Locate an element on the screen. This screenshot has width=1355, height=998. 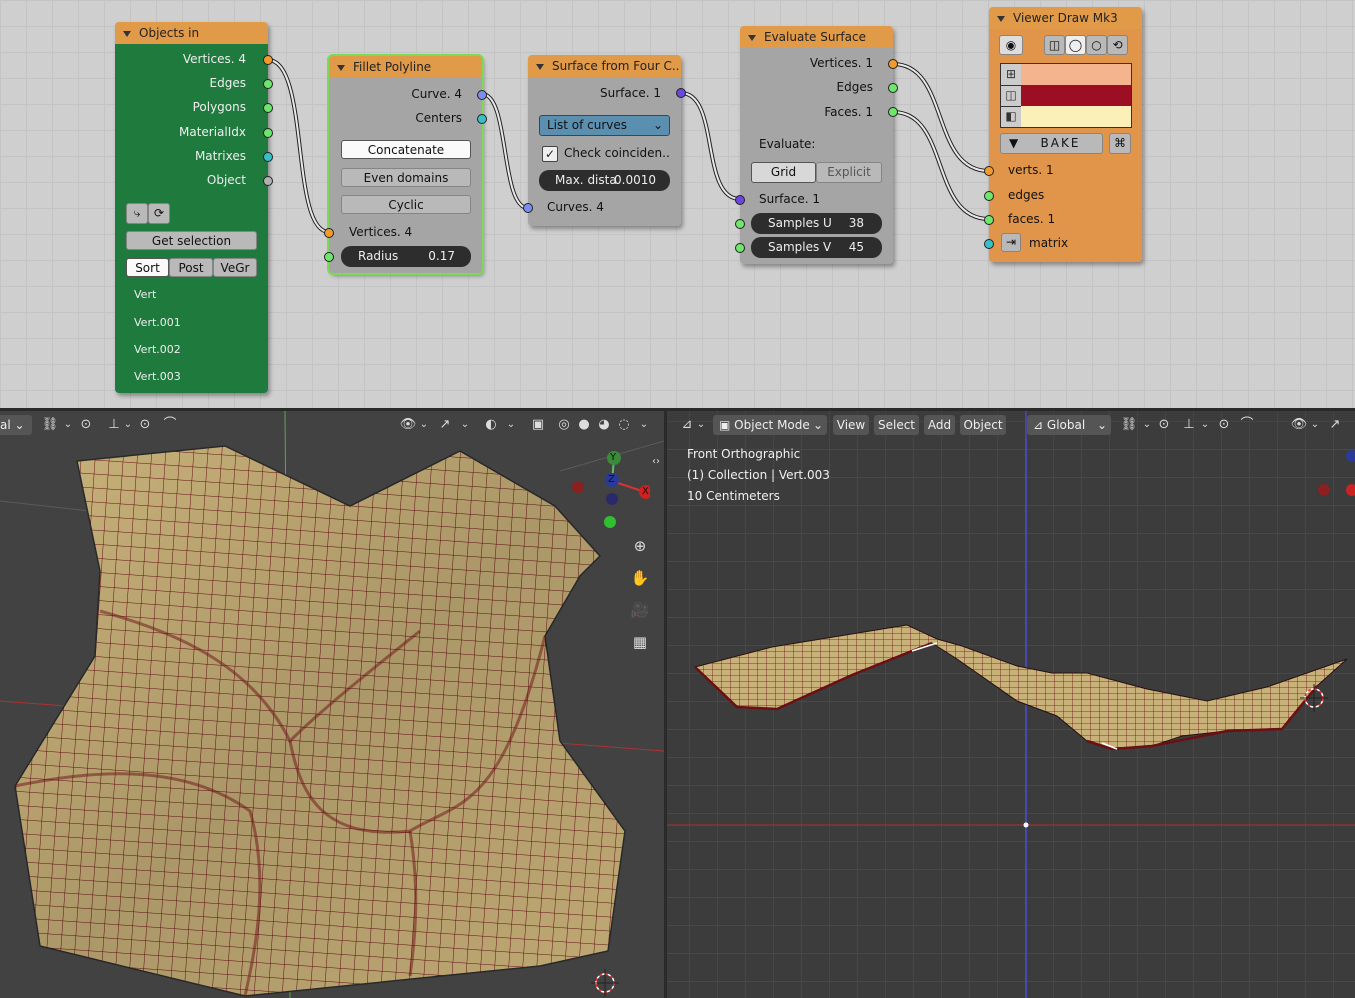
curves-mode-dropdown: List of curves ⌄ is located at coordinates (604, 125).